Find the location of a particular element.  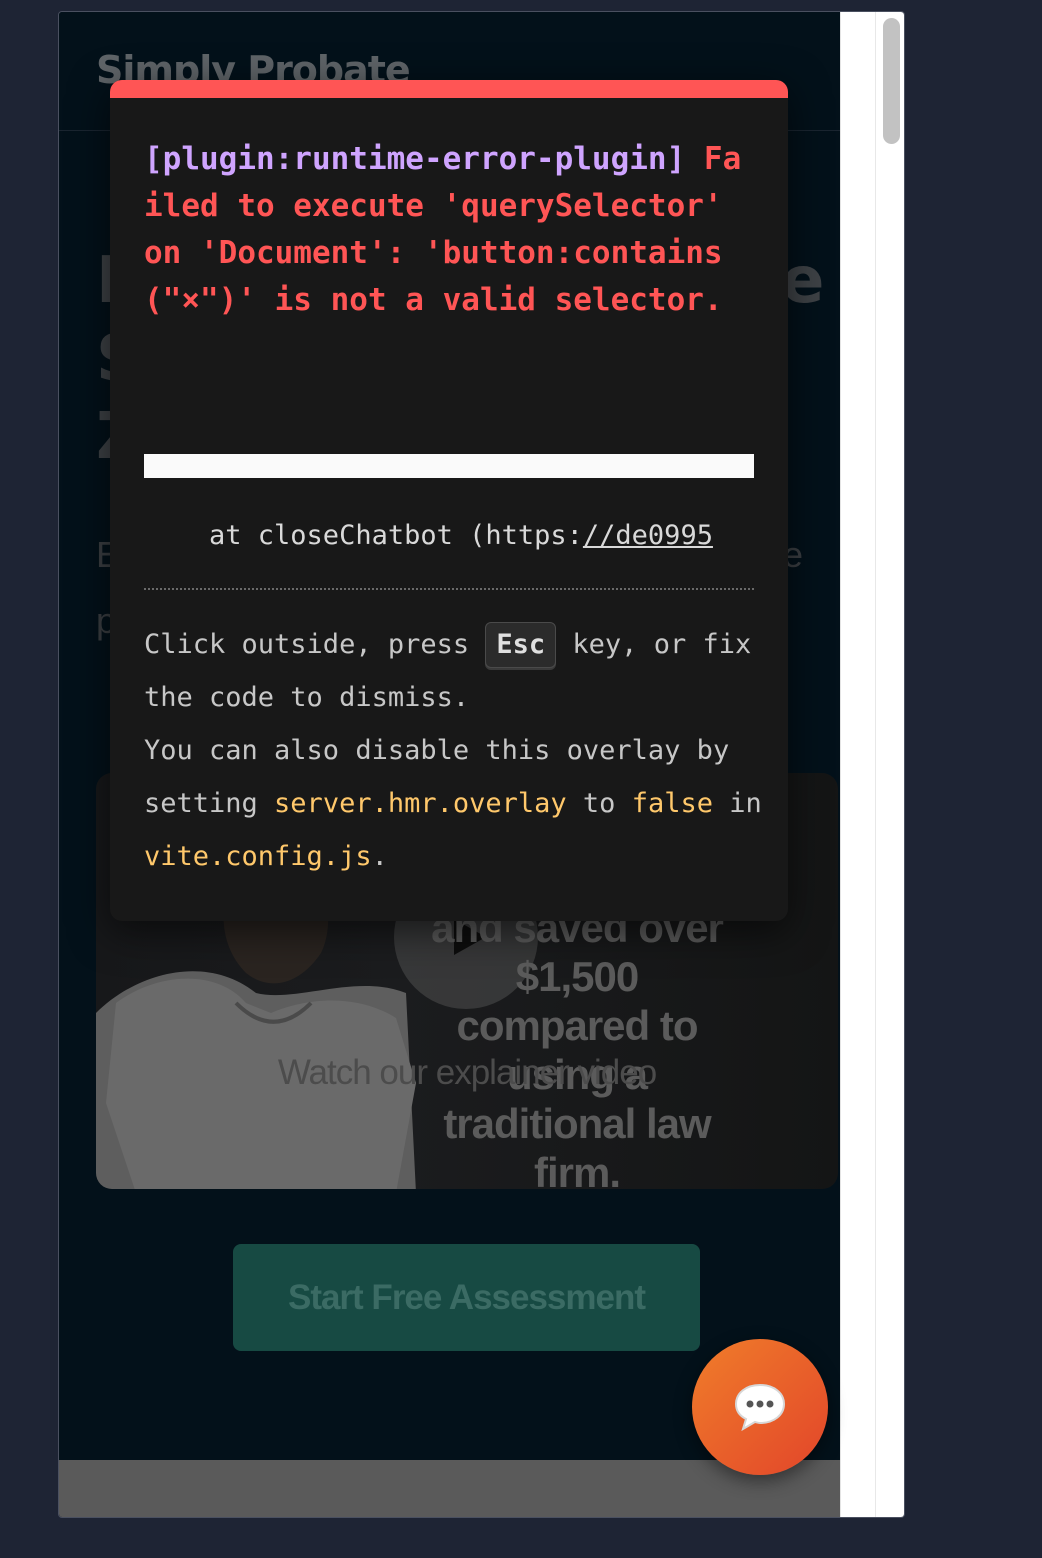

chat-launcher-button is located at coordinates (760, 1407).